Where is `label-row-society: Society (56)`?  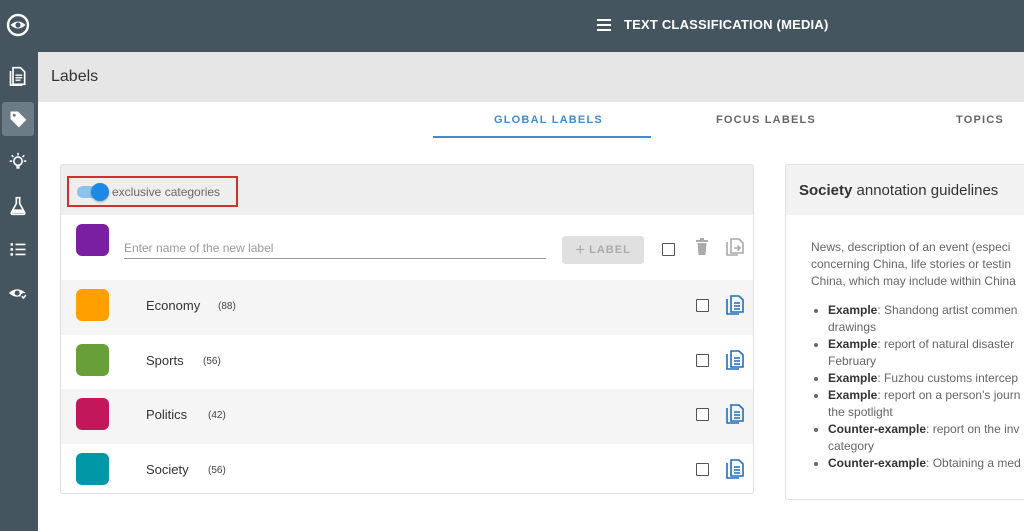 label-row-society: Society (56) is located at coordinates (407, 468).